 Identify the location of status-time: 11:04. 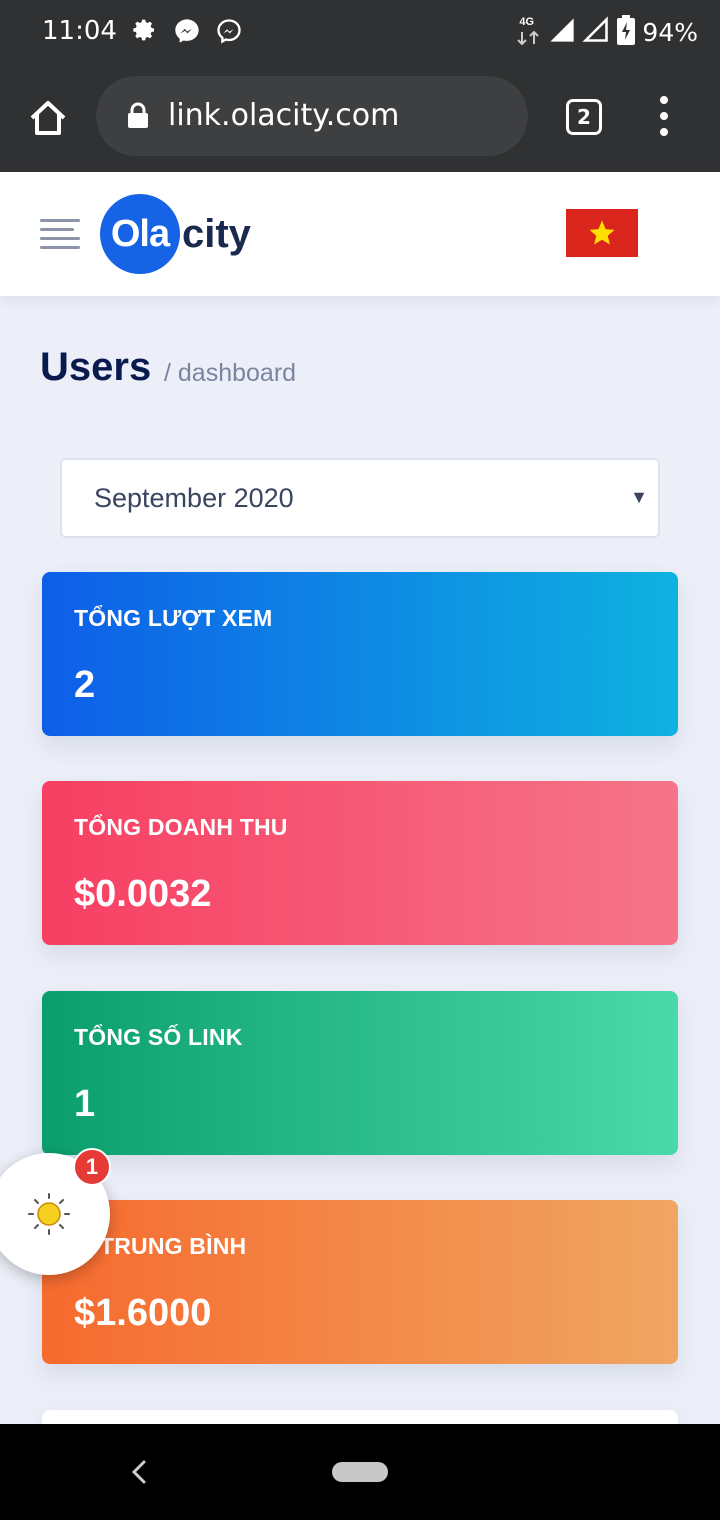
(79, 31).